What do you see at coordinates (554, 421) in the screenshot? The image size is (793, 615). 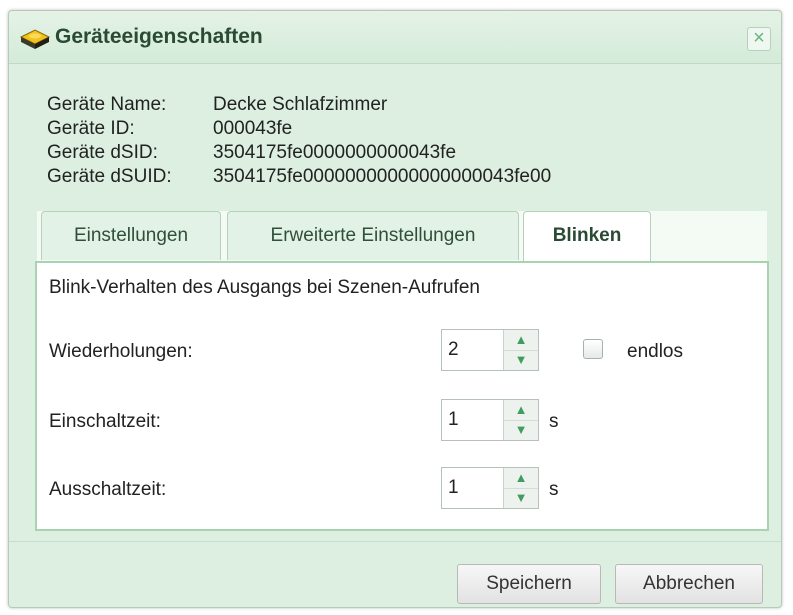 I see `on-time-unit: s` at bounding box center [554, 421].